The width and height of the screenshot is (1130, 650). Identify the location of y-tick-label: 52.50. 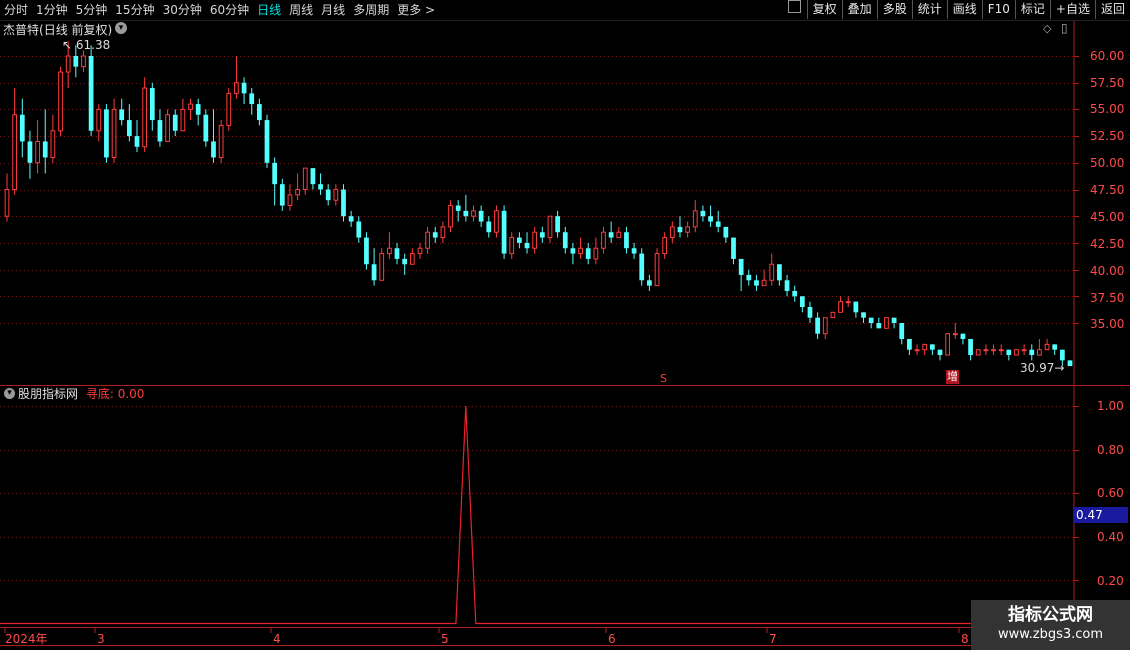
(1107, 136).